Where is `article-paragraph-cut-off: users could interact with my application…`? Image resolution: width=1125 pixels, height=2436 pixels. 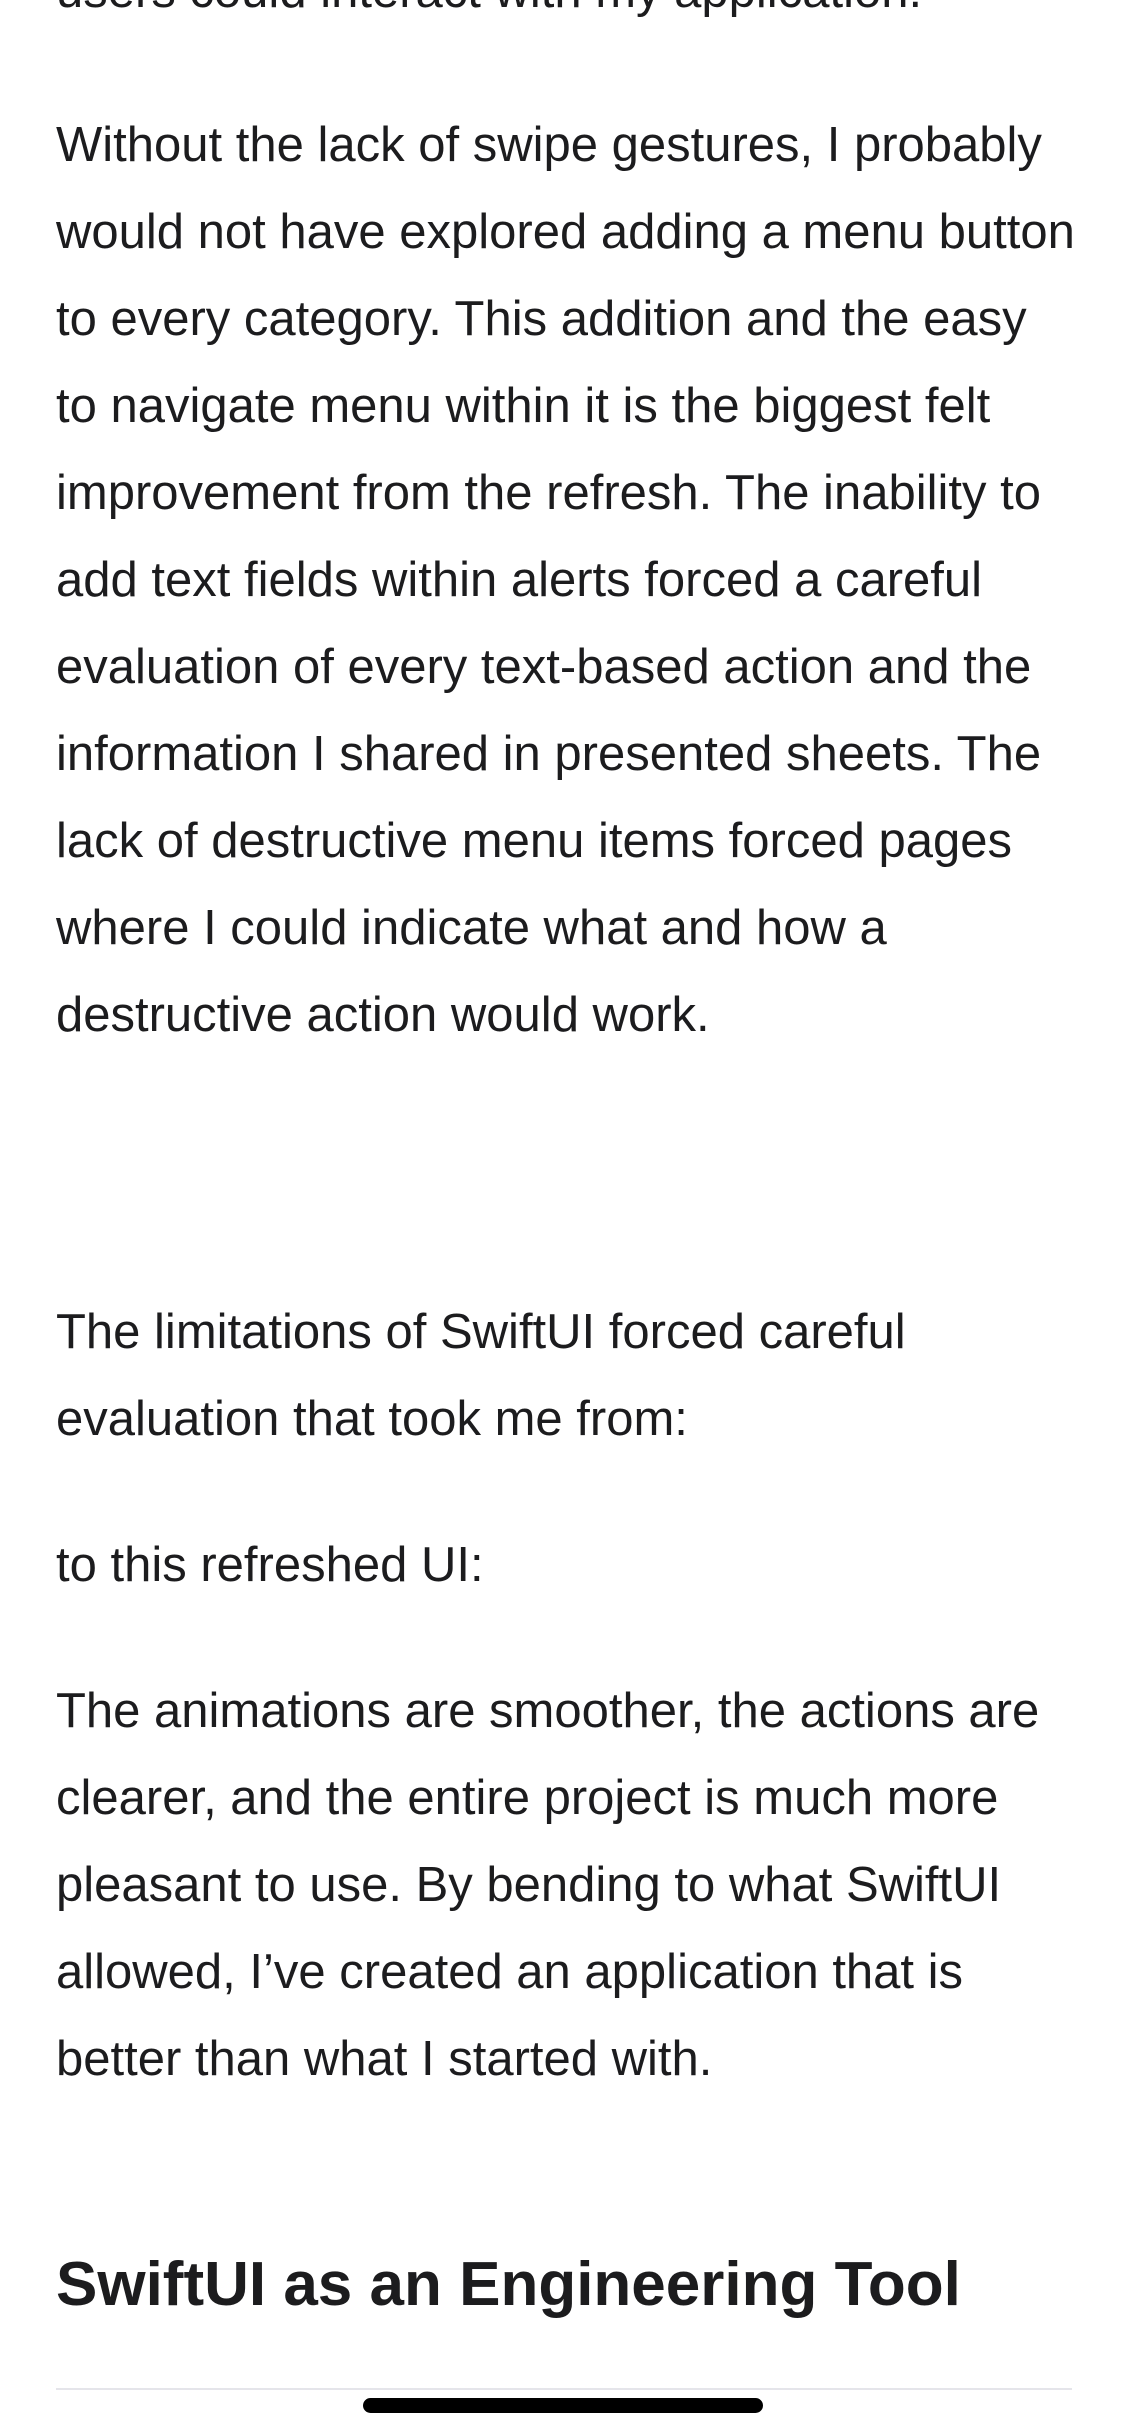 article-paragraph-cut-off: users could interact with my application… is located at coordinates (566, 17).